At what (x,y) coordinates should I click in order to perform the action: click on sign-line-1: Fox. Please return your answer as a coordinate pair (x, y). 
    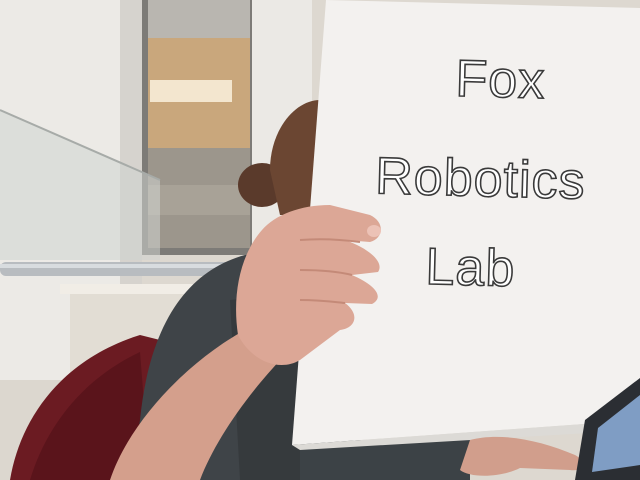
    Looking at the image, I should click on (500, 80).